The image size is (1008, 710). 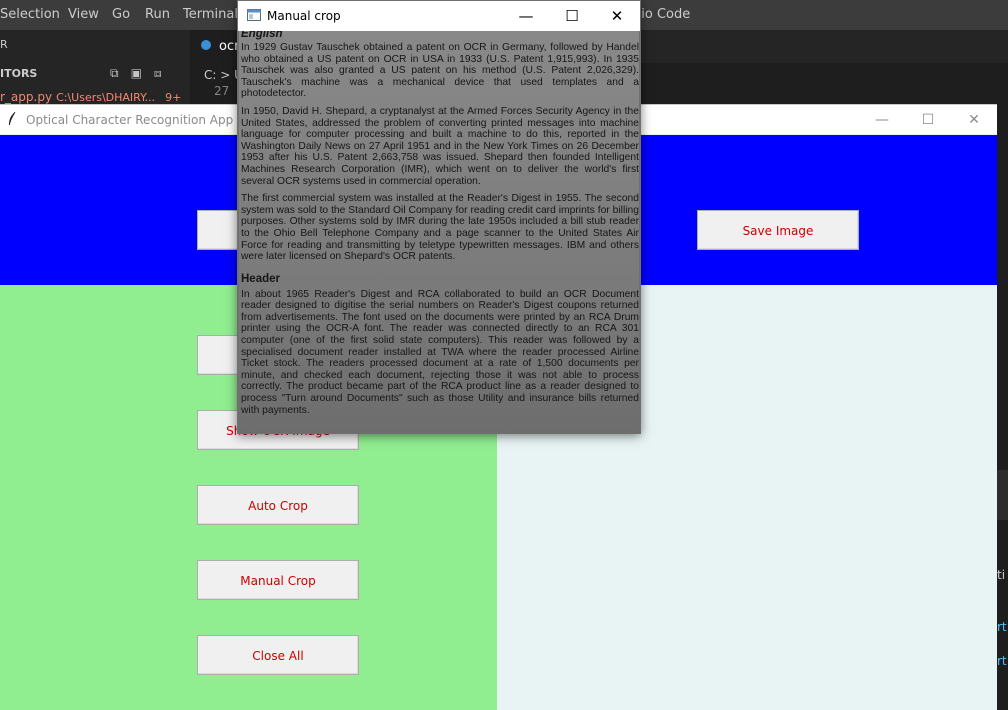 I want to click on menu-selection: Selection, so click(x=30, y=14).